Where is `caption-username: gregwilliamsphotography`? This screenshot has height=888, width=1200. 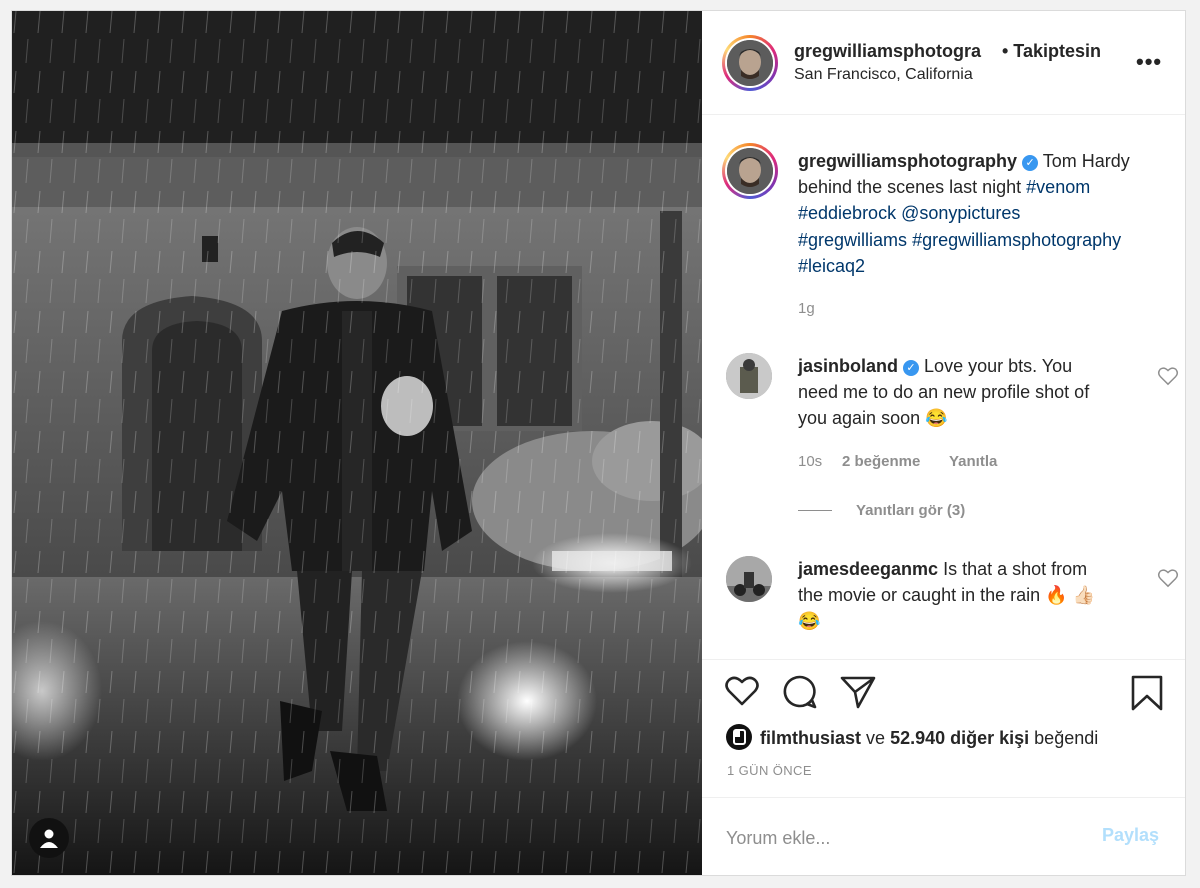 caption-username: gregwilliamsphotography is located at coordinates (907, 161).